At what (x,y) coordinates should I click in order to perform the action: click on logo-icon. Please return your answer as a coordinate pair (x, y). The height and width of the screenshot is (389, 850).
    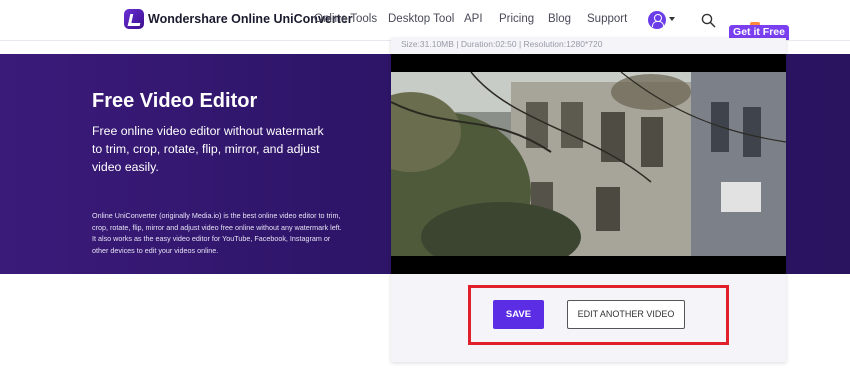
    Looking at the image, I should click on (134, 19).